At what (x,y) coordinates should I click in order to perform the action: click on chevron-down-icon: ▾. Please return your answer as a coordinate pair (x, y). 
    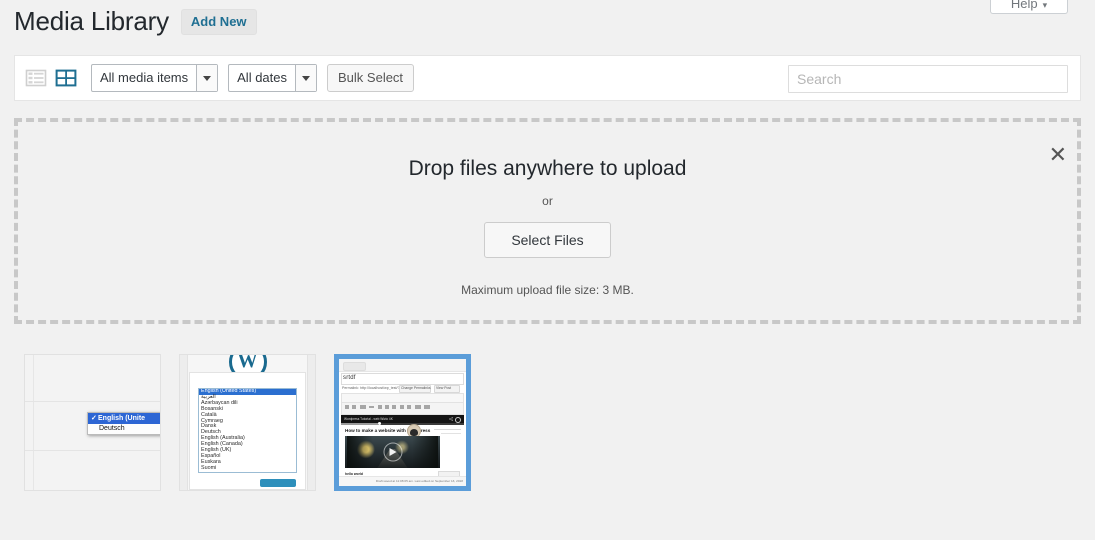
    Looking at the image, I should click on (1045, 5).